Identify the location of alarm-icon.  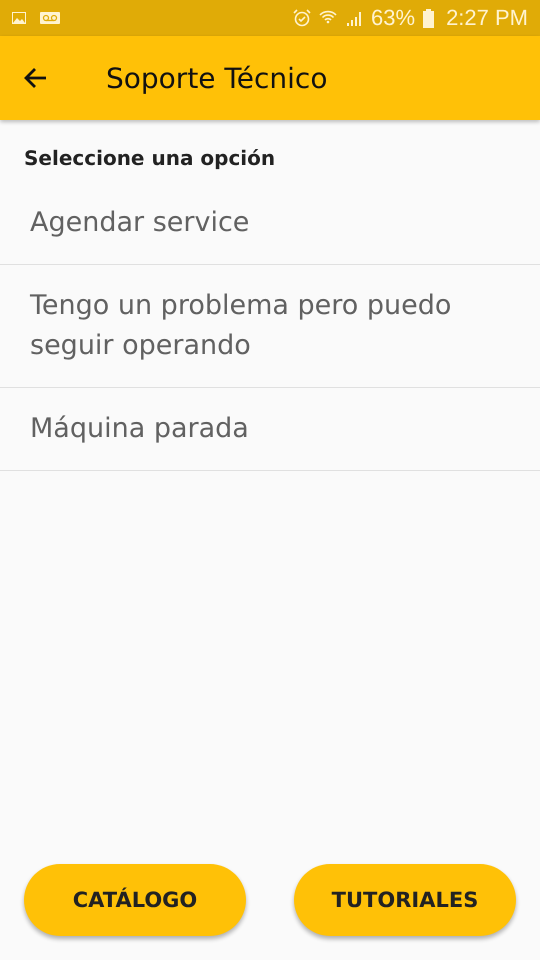
(302, 18).